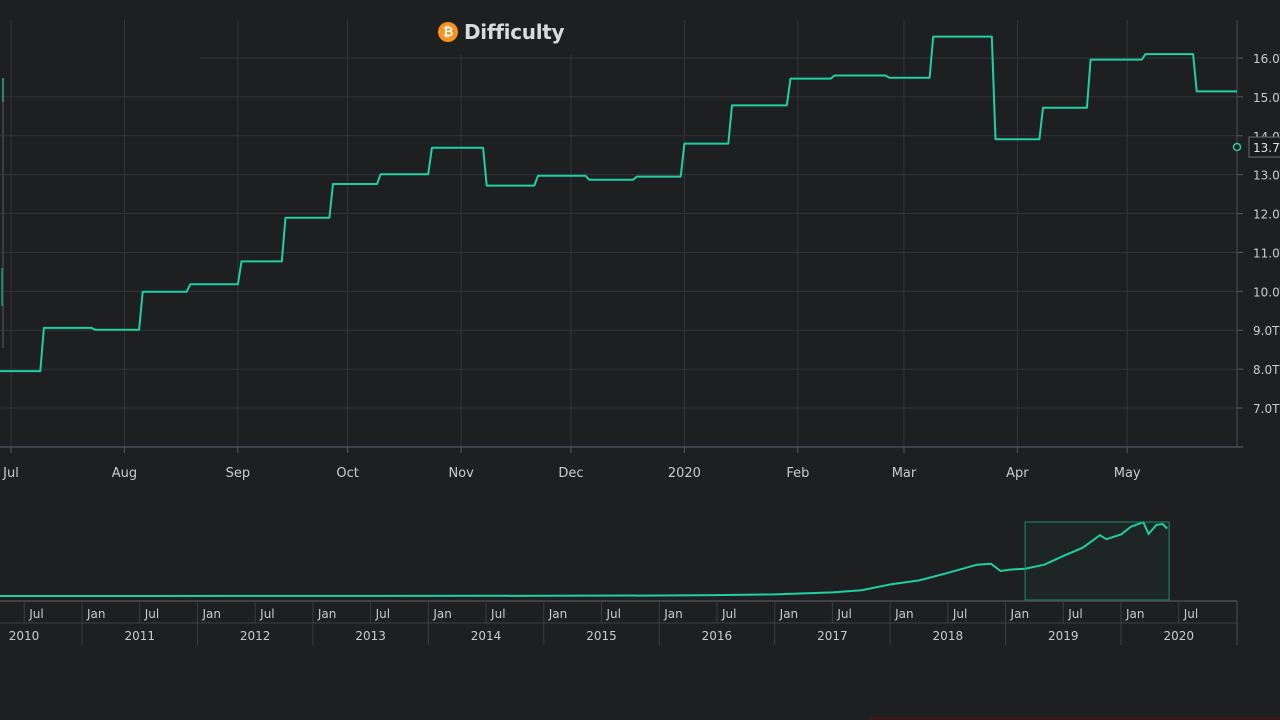 Image resolution: width=1280 pixels, height=720 pixels. What do you see at coordinates (124, 473) in the screenshot?
I see `x-tick-label: Aug` at bounding box center [124, 473].